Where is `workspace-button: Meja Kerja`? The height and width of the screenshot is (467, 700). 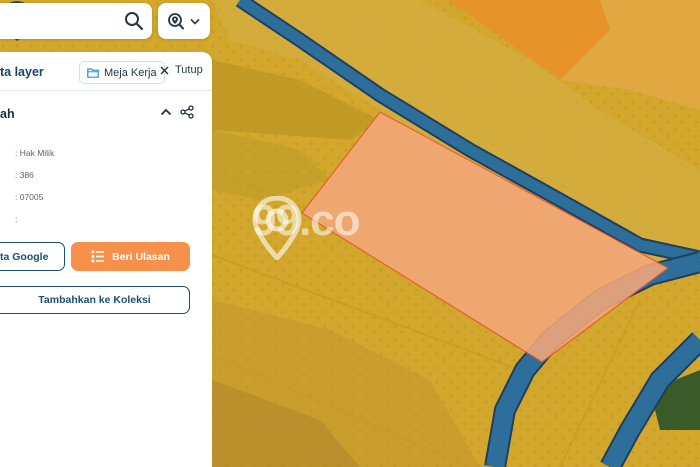 workspace-button: Meja Kerja is located at coordinates (122, 72).